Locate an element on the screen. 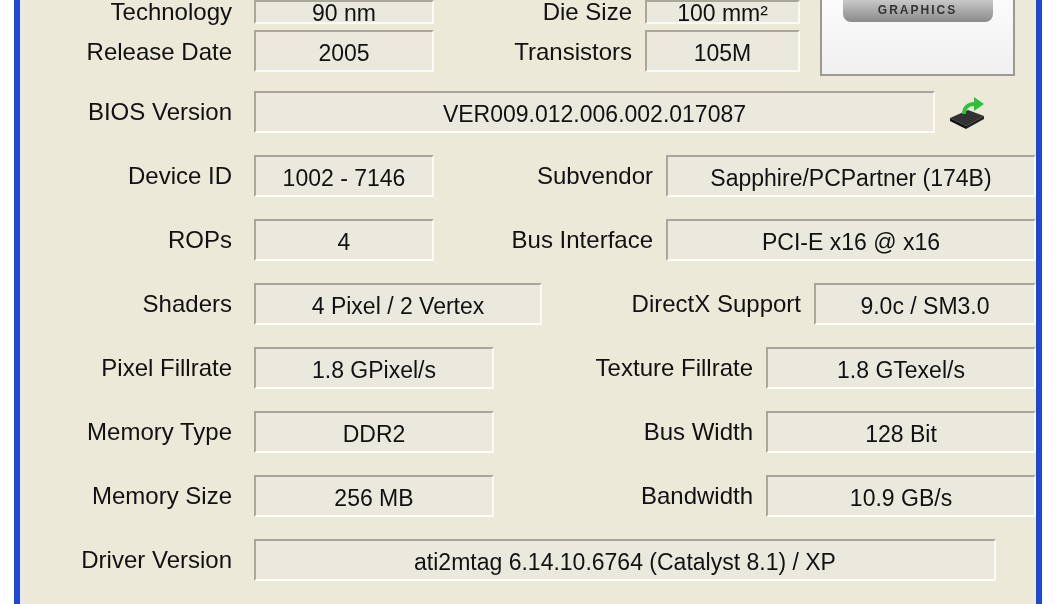 This screenshot has height=604, width=1058. field-label: Release Date is located at coordinates (158, 52).